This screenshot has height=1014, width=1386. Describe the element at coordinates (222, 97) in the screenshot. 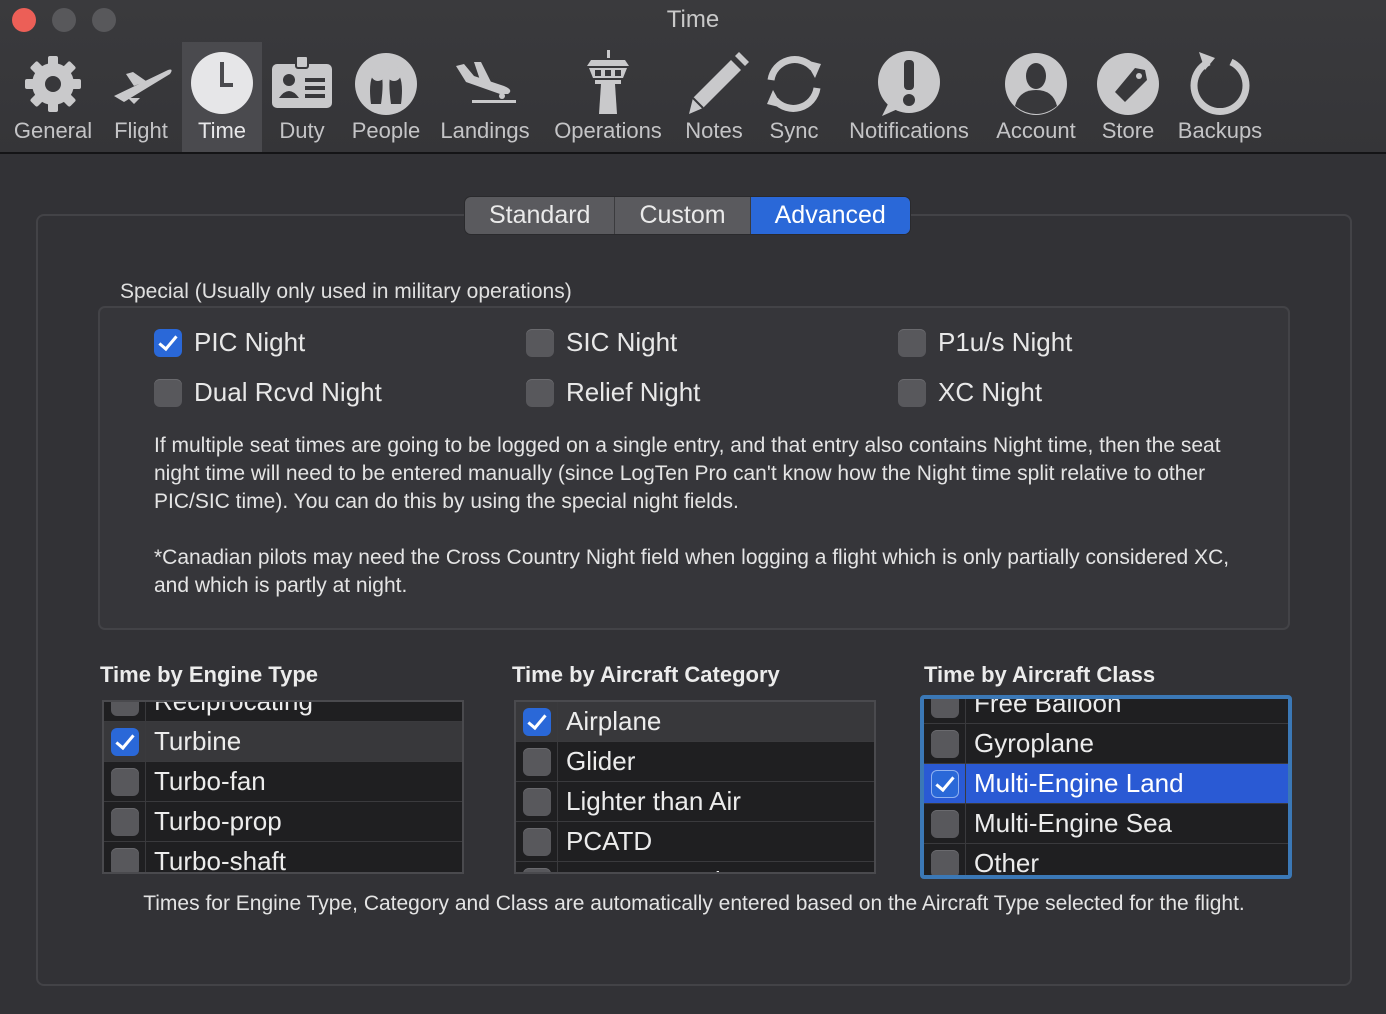

I see `toolbar-time: Time` at that location.